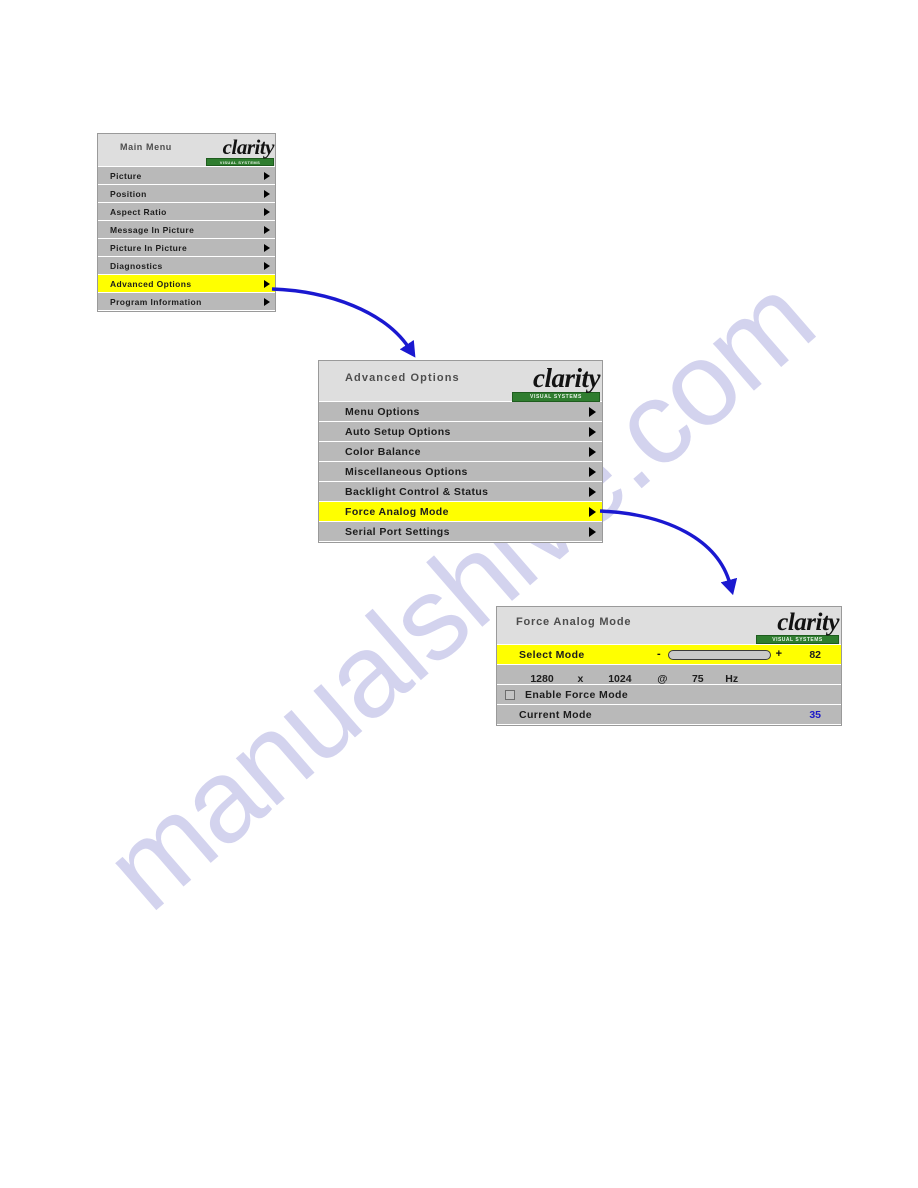 The height and width of the screenshot is (1188, 918). Describe the element at coordinates (669, 715) in the screenshot. I see `setting-row-current-mode: Current Mode 35` at that location.